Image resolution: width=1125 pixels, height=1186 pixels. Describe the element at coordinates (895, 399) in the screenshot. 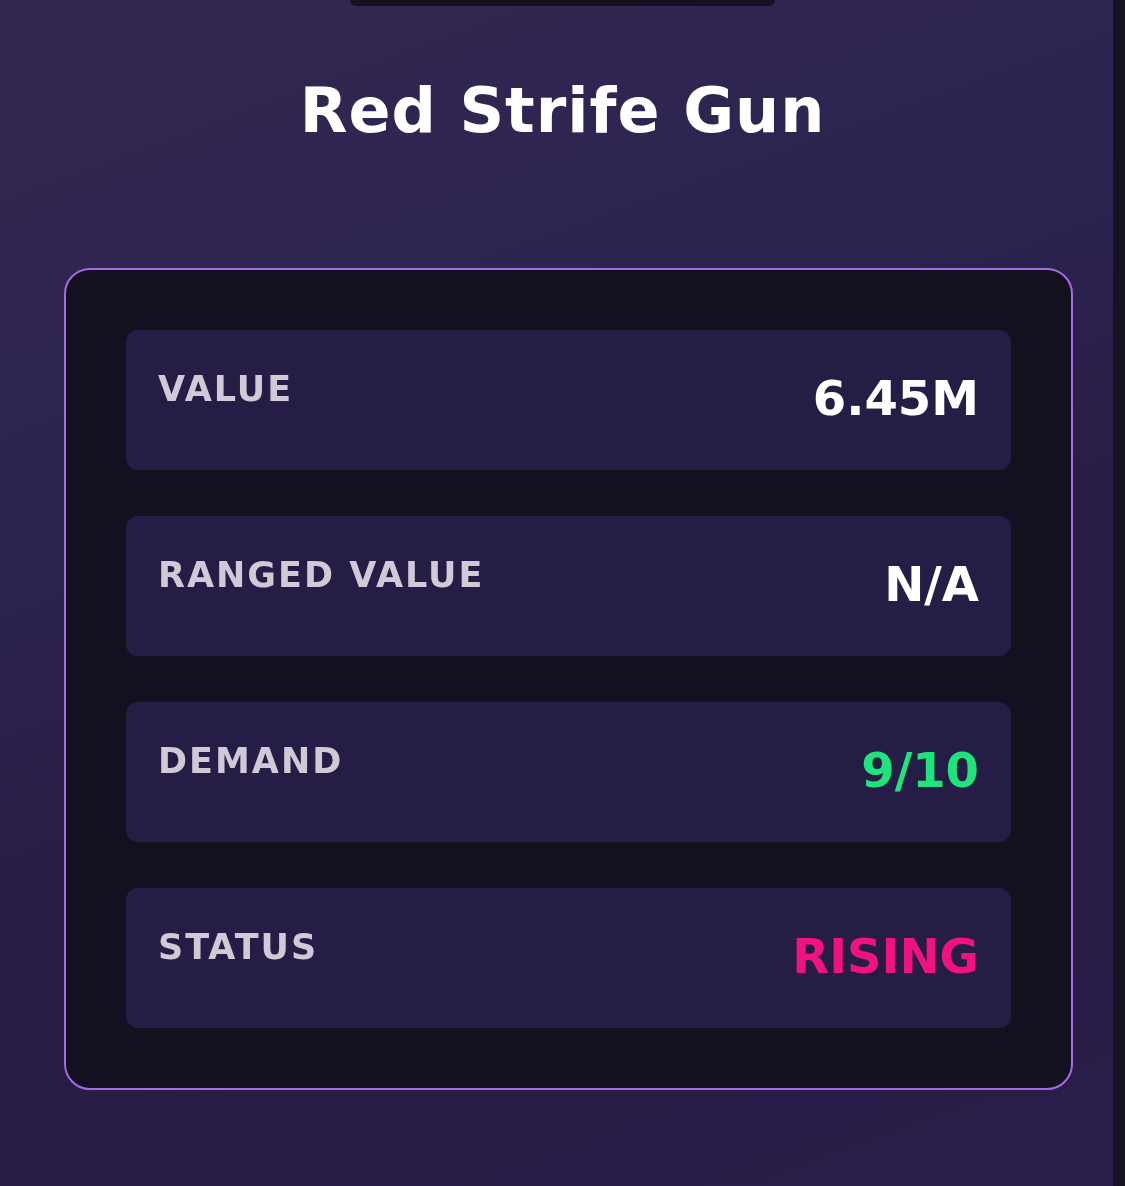

I see `stat-value: 6.45M` at that location.